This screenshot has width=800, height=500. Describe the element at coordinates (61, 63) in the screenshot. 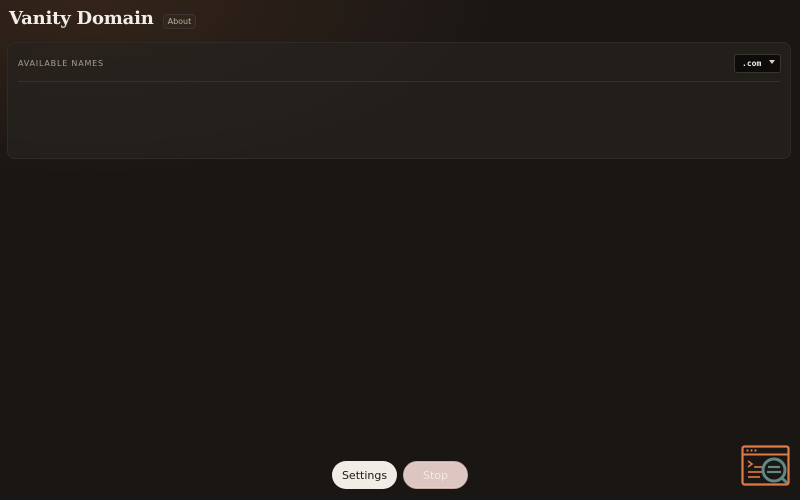

I see `available-names-label: AVAILABLE NAMES` at that location.